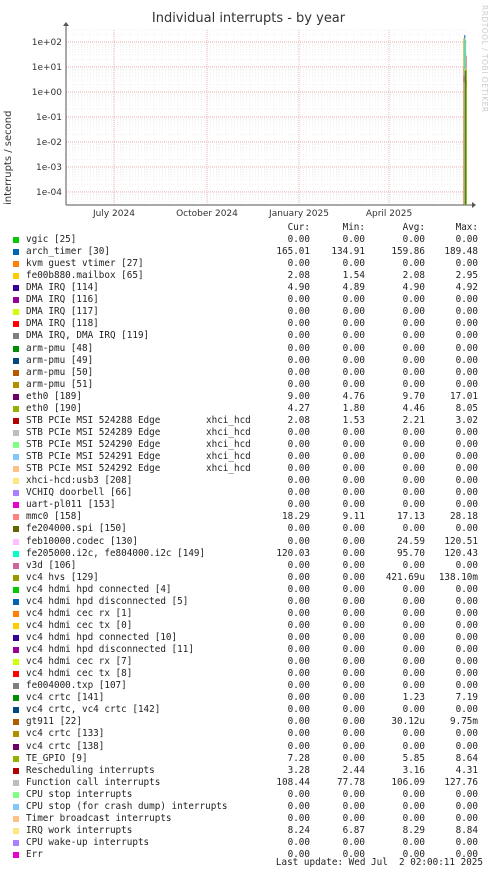 The height and width of the screenshot is (876, 497). I want to click on legend-value-avg: 95.70, so click(411, 553).